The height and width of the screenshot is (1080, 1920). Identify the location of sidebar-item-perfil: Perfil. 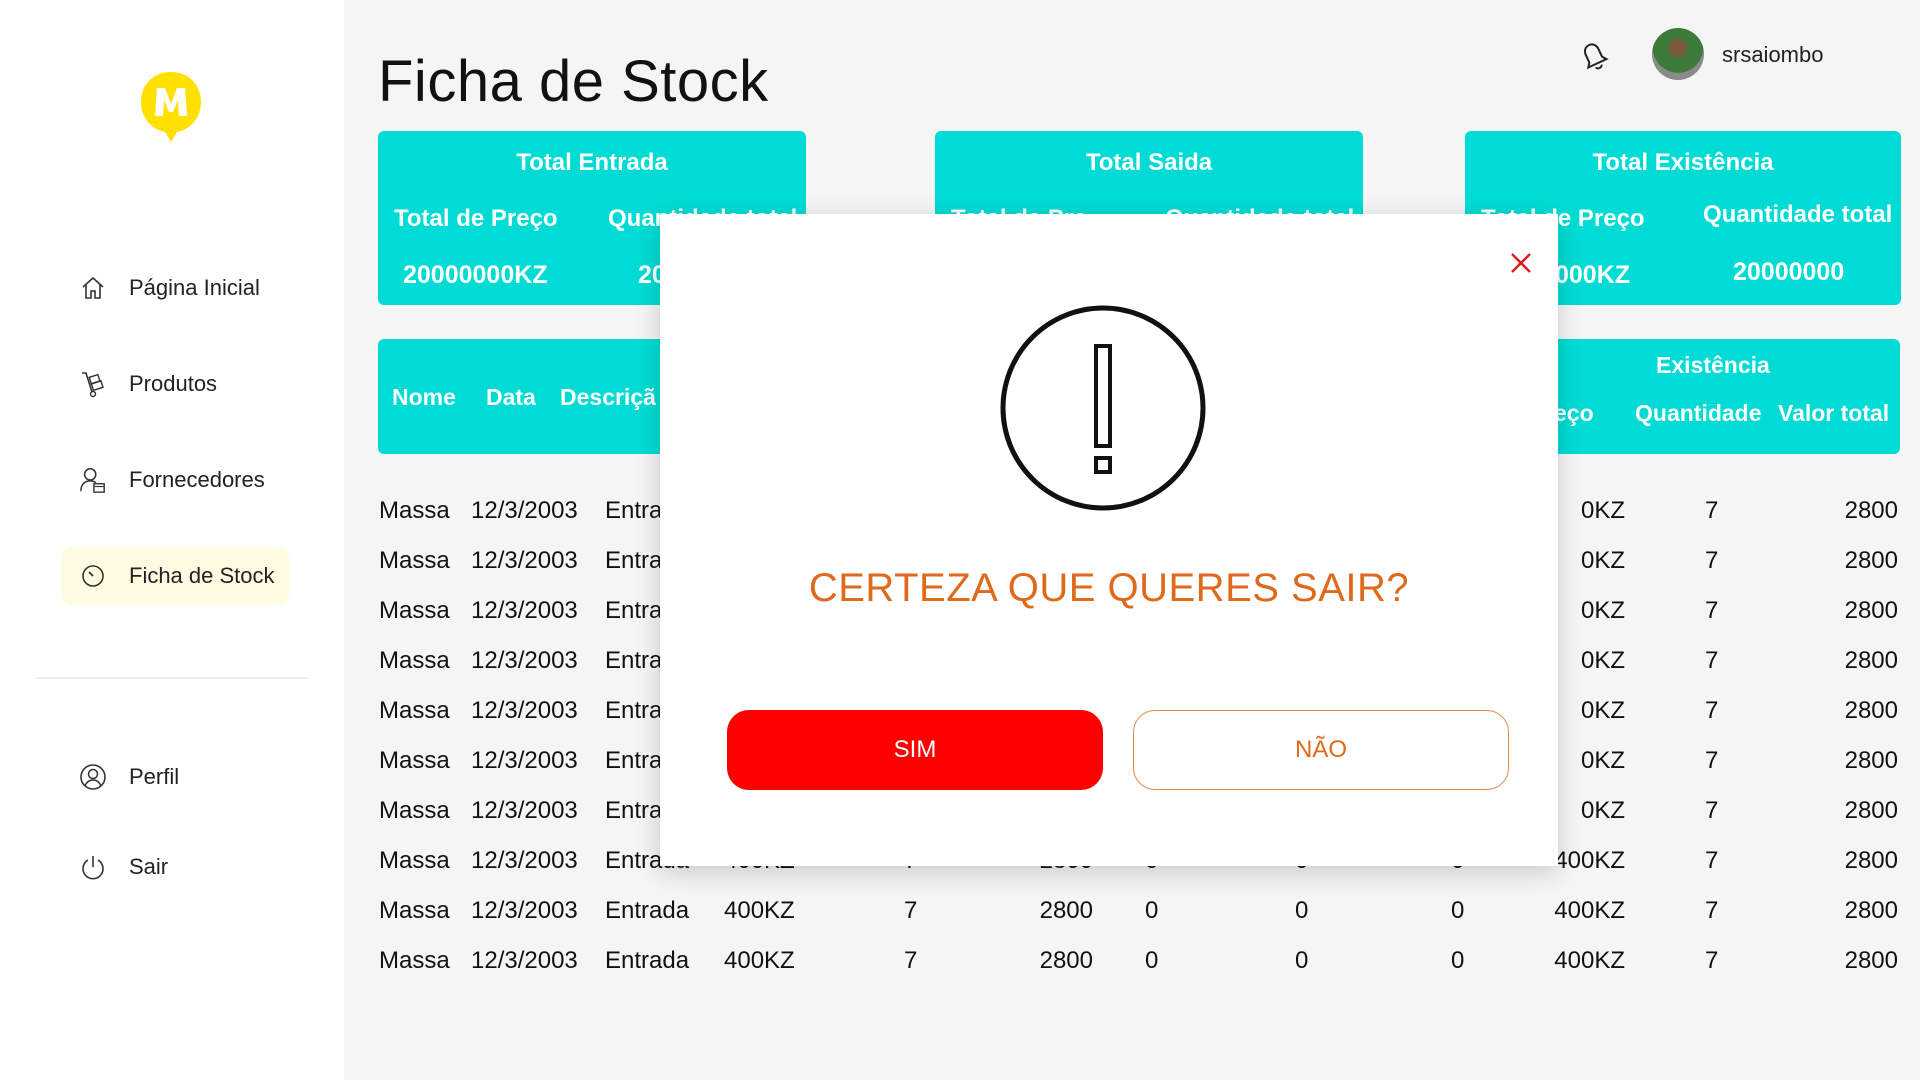
(175, 777).